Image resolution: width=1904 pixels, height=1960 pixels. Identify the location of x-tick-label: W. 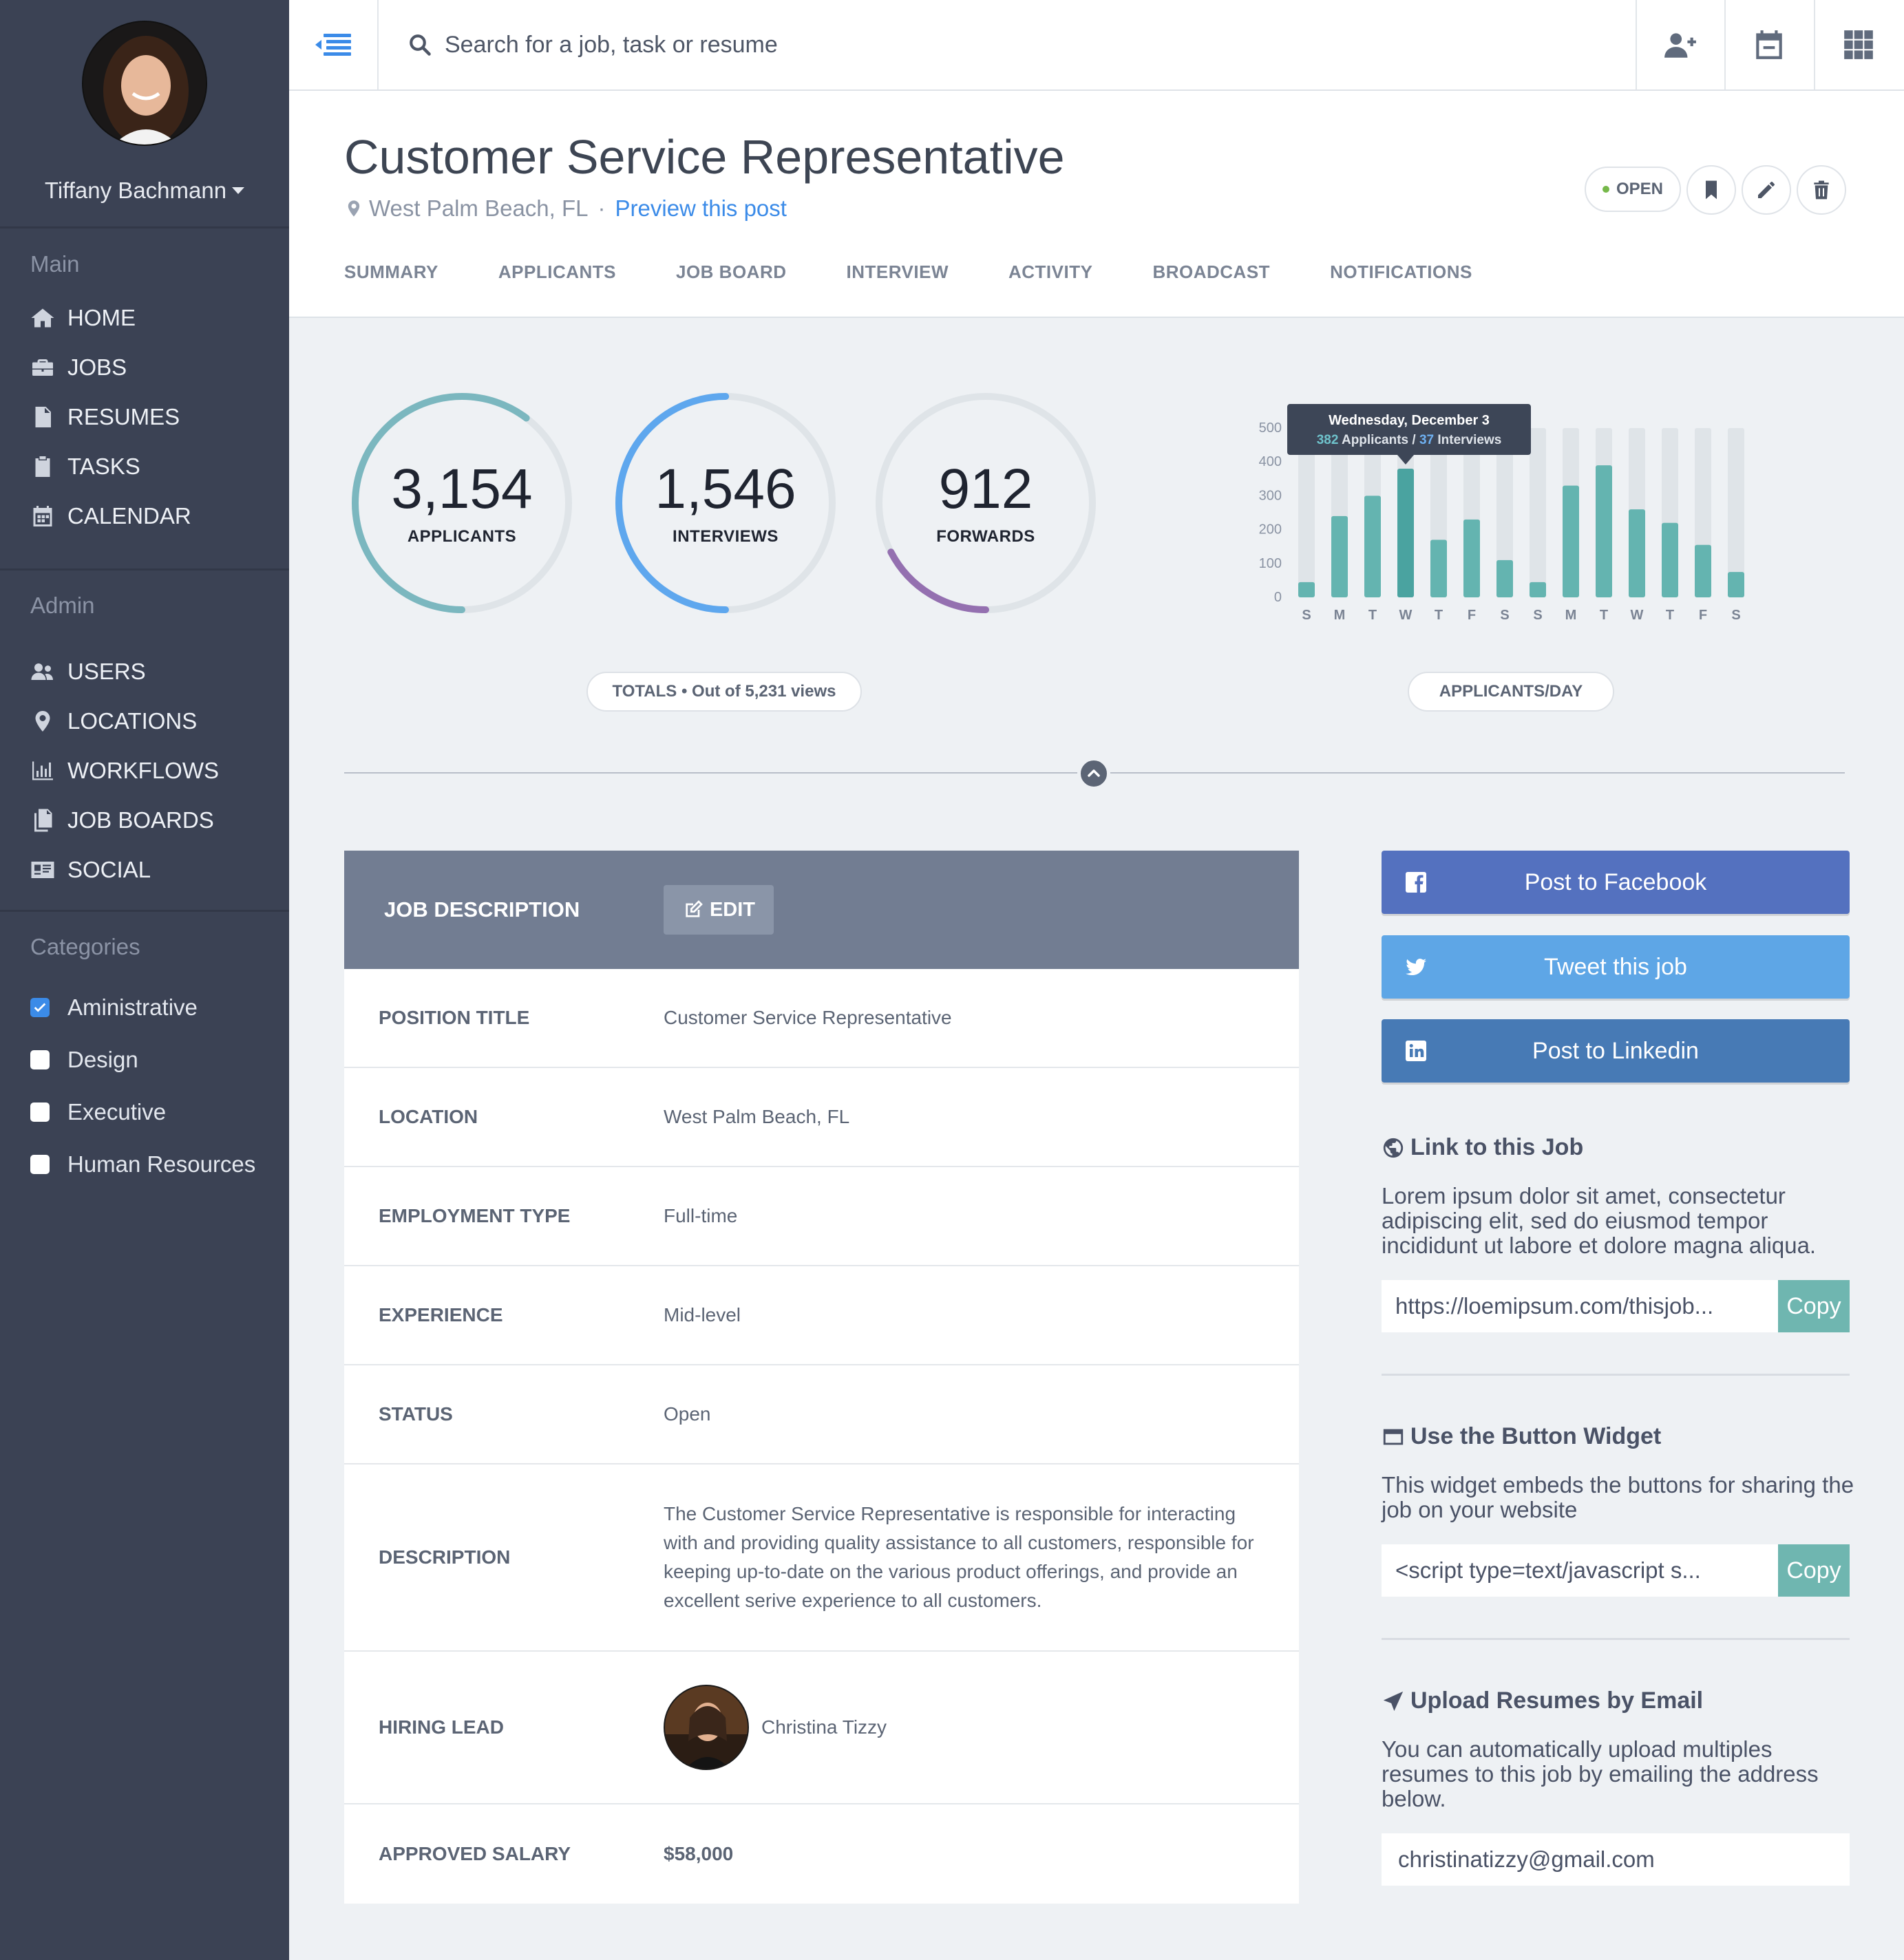
(1637, 615).